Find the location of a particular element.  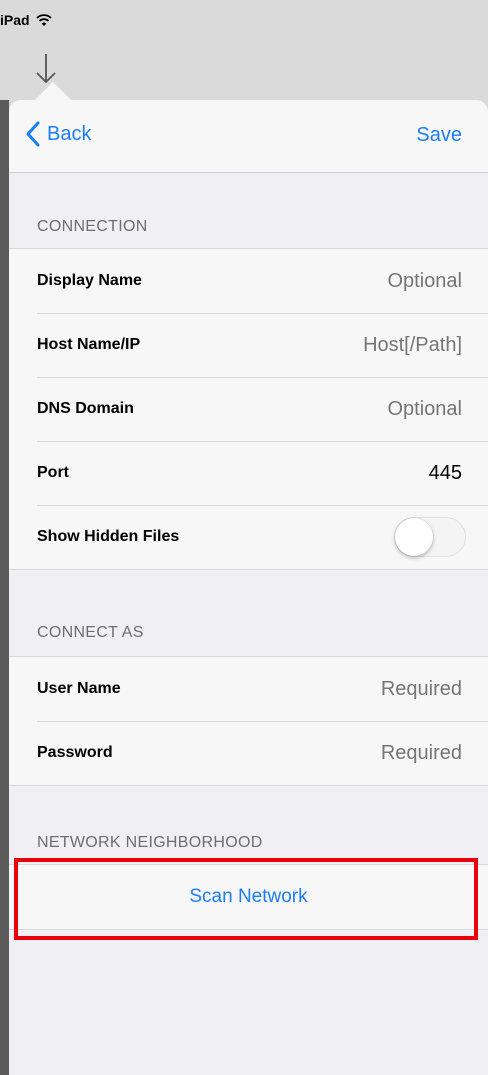

wifi-icon is located at coordinates (43, 20).